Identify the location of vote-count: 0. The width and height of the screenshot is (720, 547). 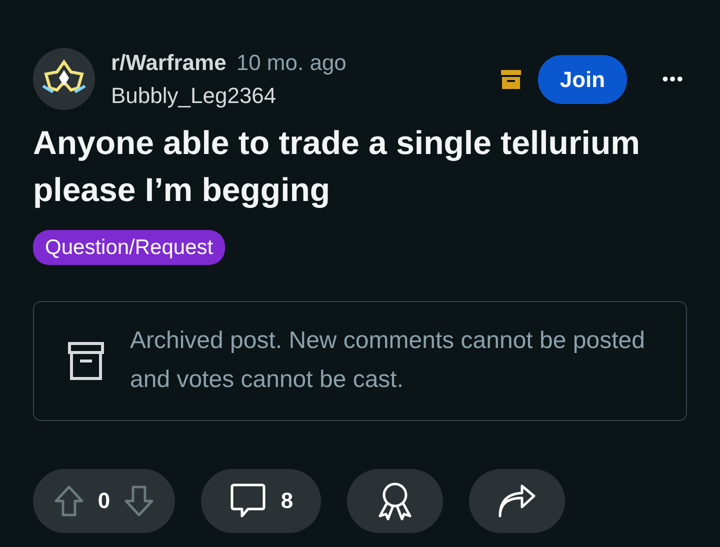
(104, 501).